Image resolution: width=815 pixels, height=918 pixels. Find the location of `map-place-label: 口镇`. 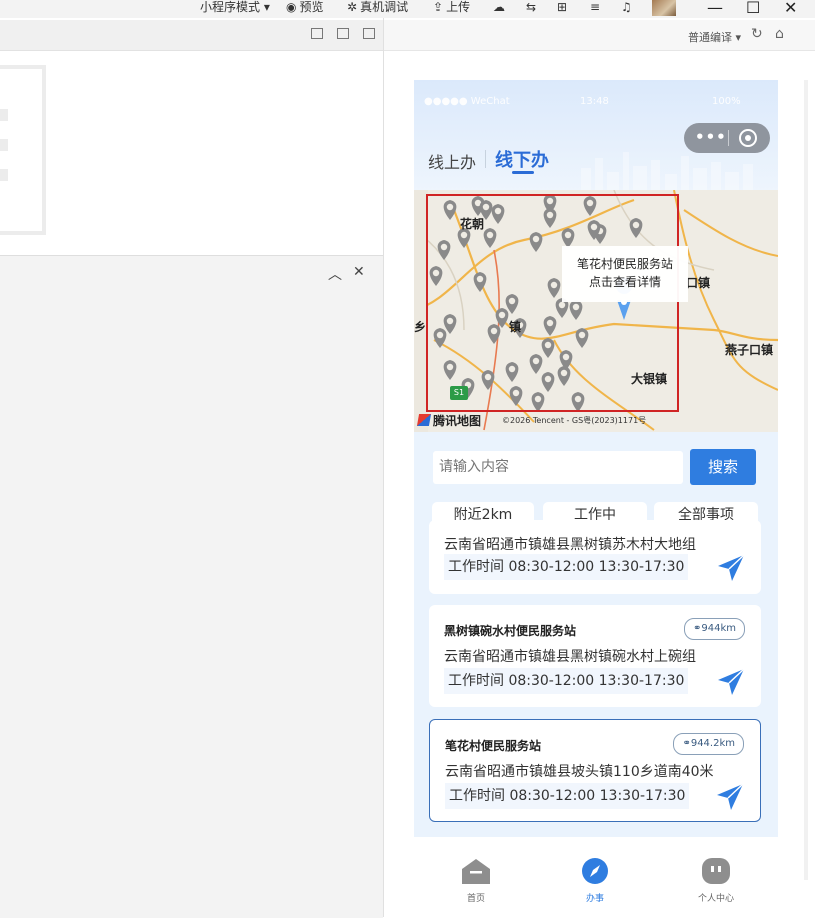

map-place-label: 口镇 is located at coordinates (698, 283).